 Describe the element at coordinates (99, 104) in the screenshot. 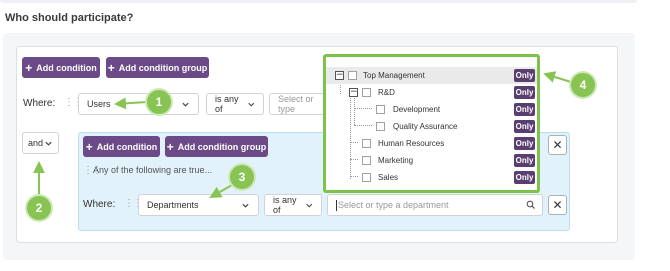

I see `field-select-value: Users` at that location.